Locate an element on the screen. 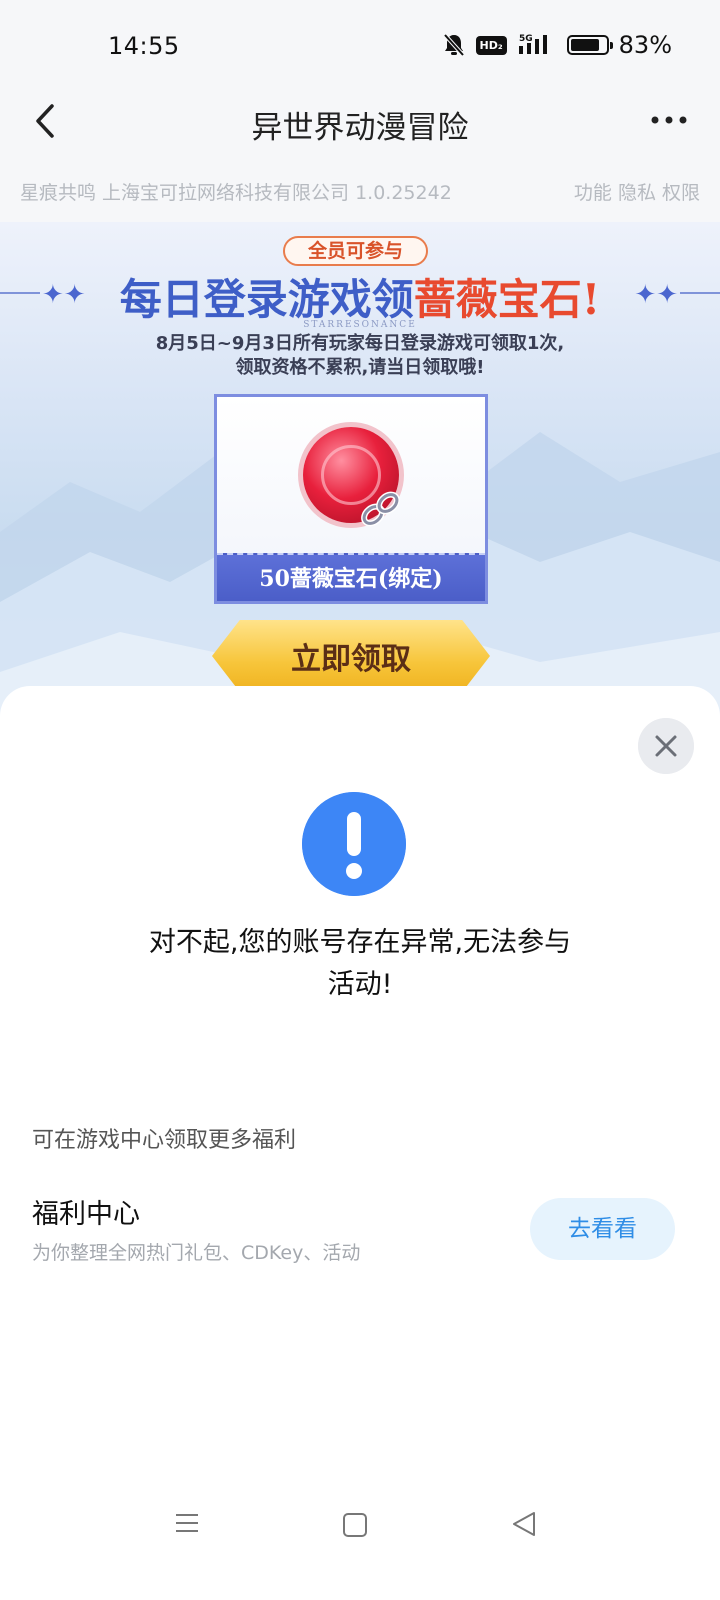  claim-now-label: 立即领取 is located at coordinates (351, 659).